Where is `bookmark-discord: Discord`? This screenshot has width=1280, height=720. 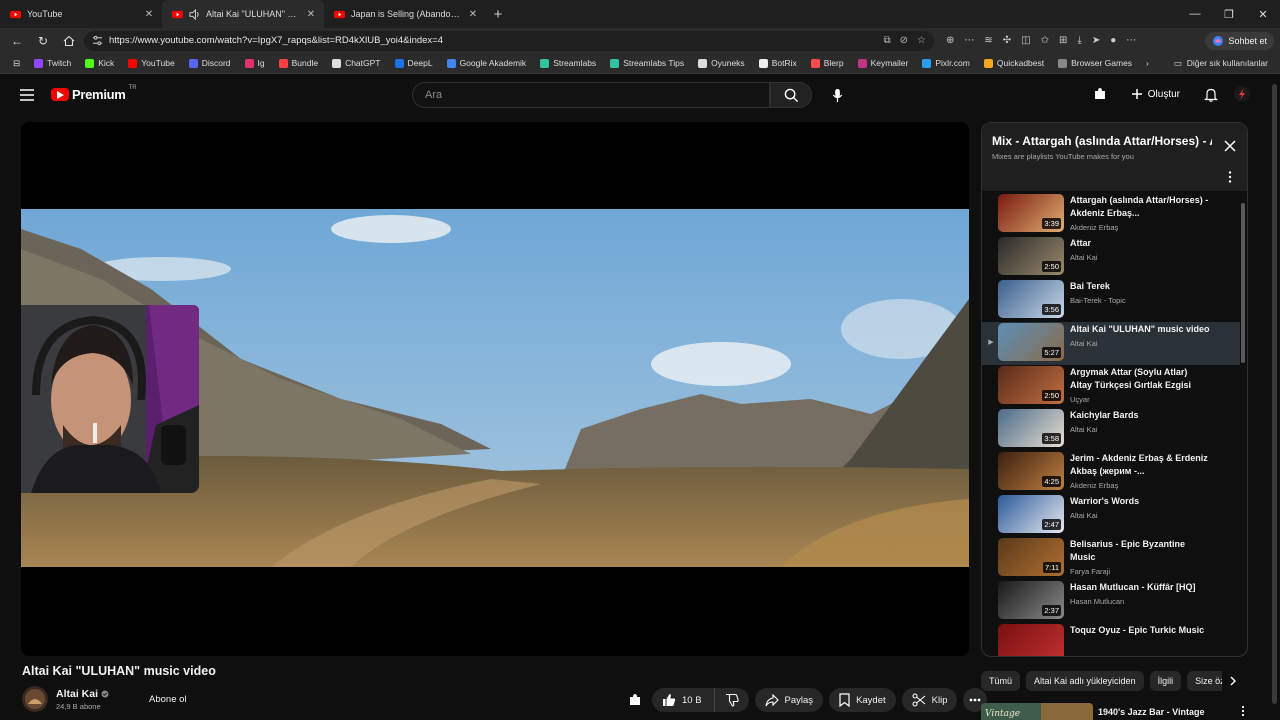 bookmark-discord: Discord is located at coordinates (210, 63).